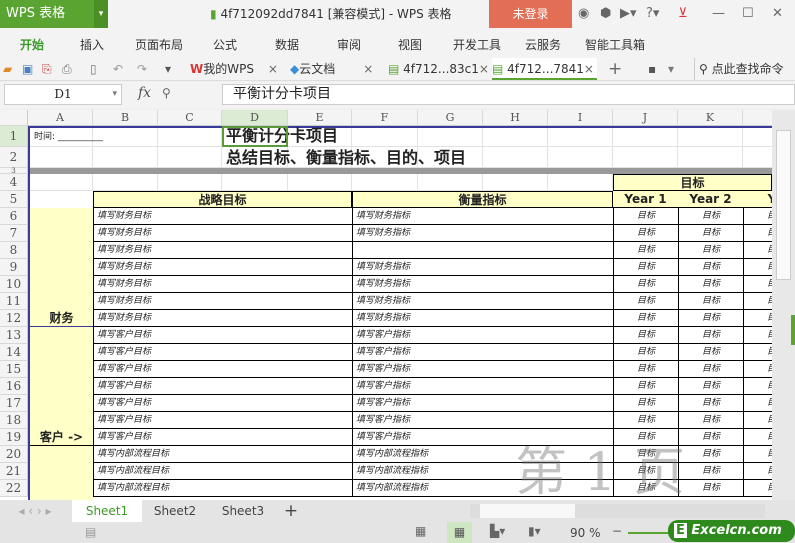  What do you see at coordinates (14, 403) in the screenshot?
I see `row-header-17: 17` at bounding box center [14, 403].